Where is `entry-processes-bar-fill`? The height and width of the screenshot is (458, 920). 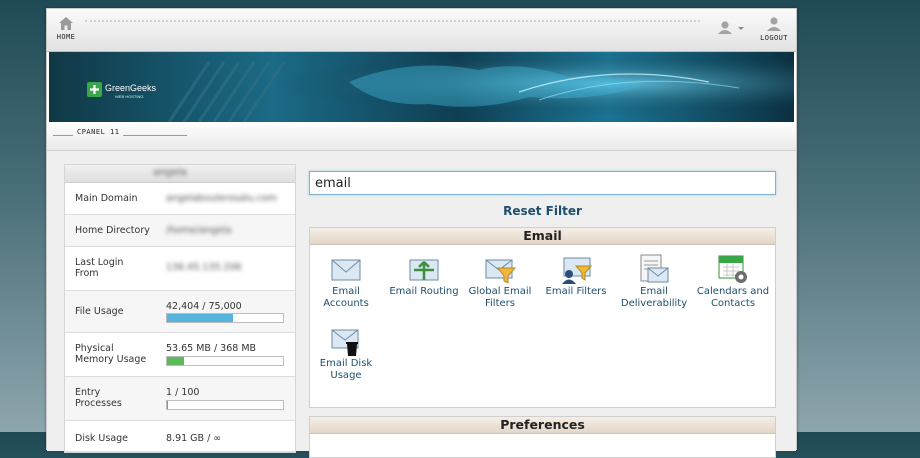
entry-processes-bar-fill is located at coordinates (168, 405).